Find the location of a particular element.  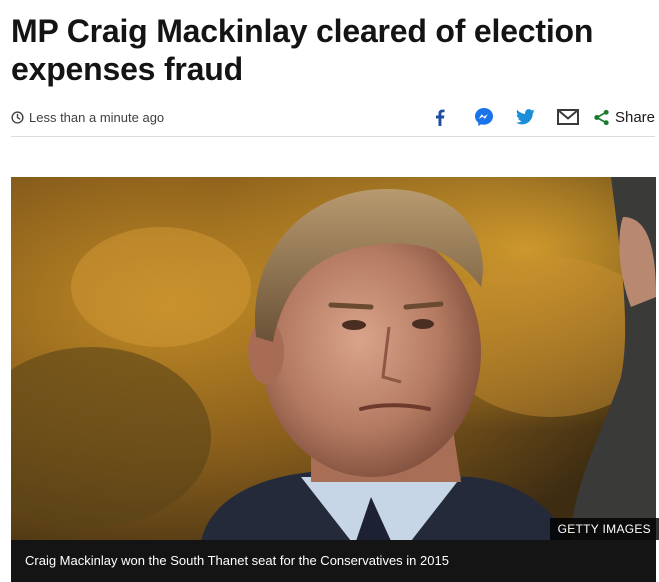

email-icon is located at coordinates (567, 117).